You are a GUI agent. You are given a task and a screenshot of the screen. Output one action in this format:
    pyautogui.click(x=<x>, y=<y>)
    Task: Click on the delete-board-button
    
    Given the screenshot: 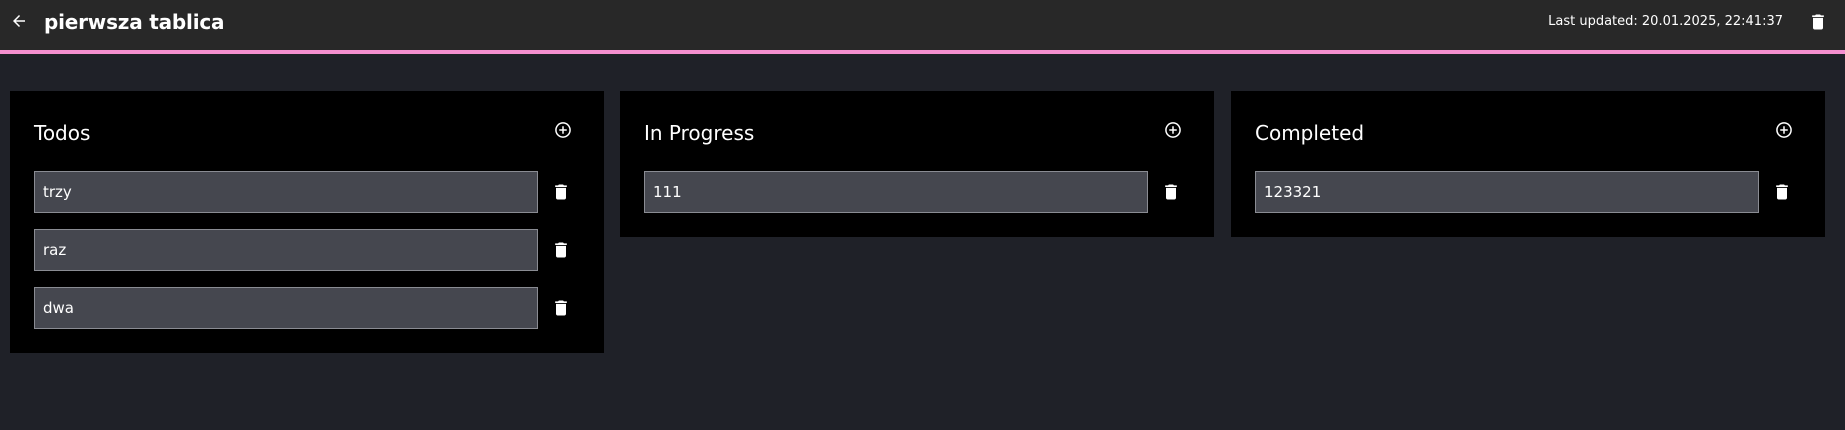 What is the action you would take?
    pyautogui.click(x=1818, y=22)
    